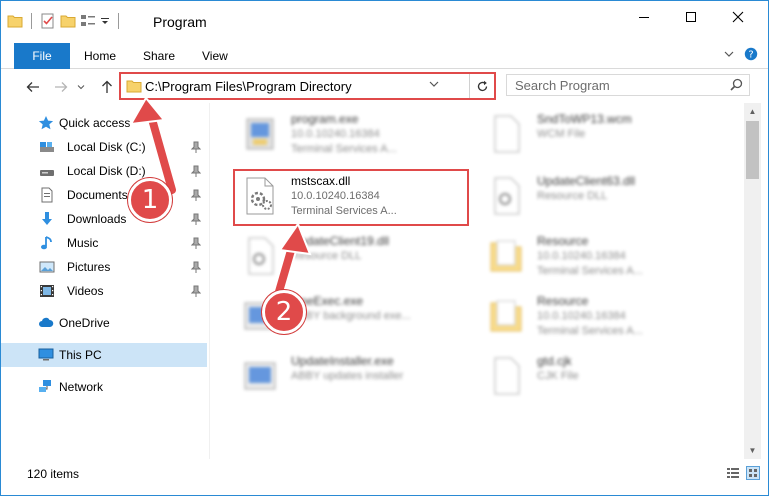  I want to click on sidebar-item-network: Network, so click(104, 387).